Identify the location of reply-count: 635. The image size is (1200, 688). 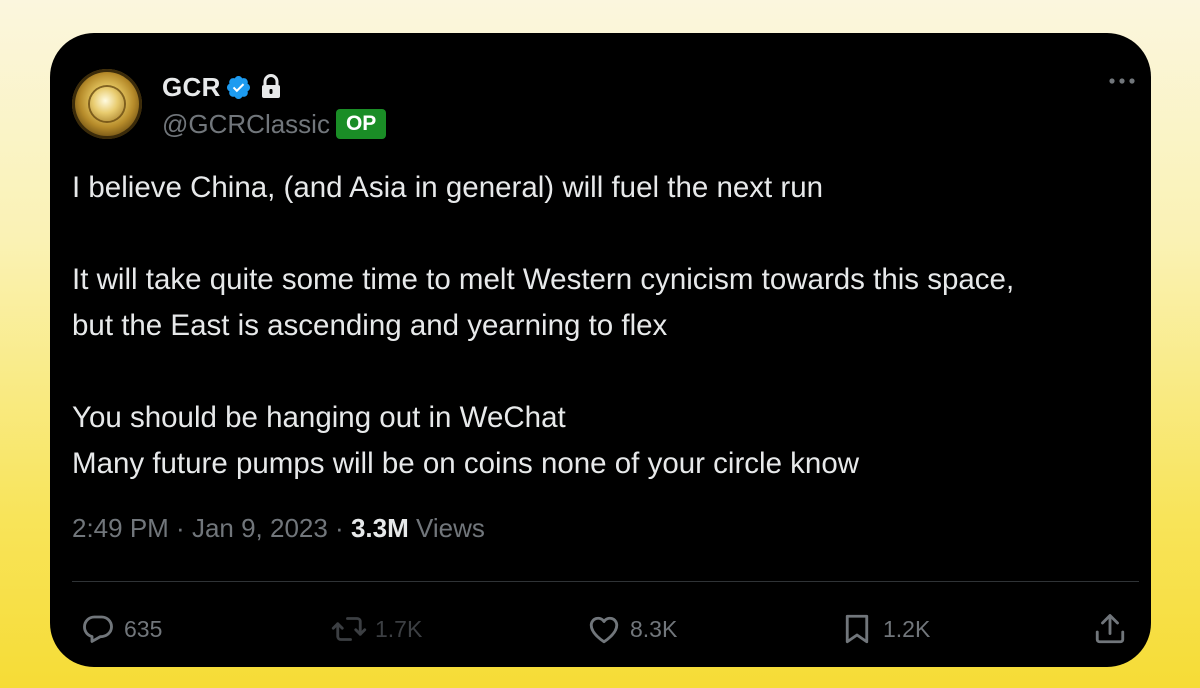
(143, 628).